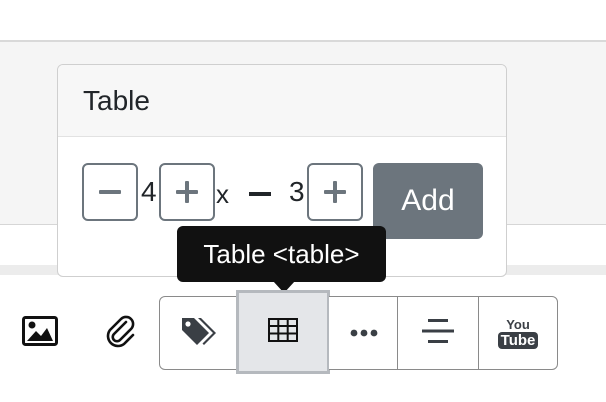 The width and height of the screenshot is (606, 402). Describe the element at coordinates (149, 191) in the screenshot. I see `rows-value: 4` at that location.